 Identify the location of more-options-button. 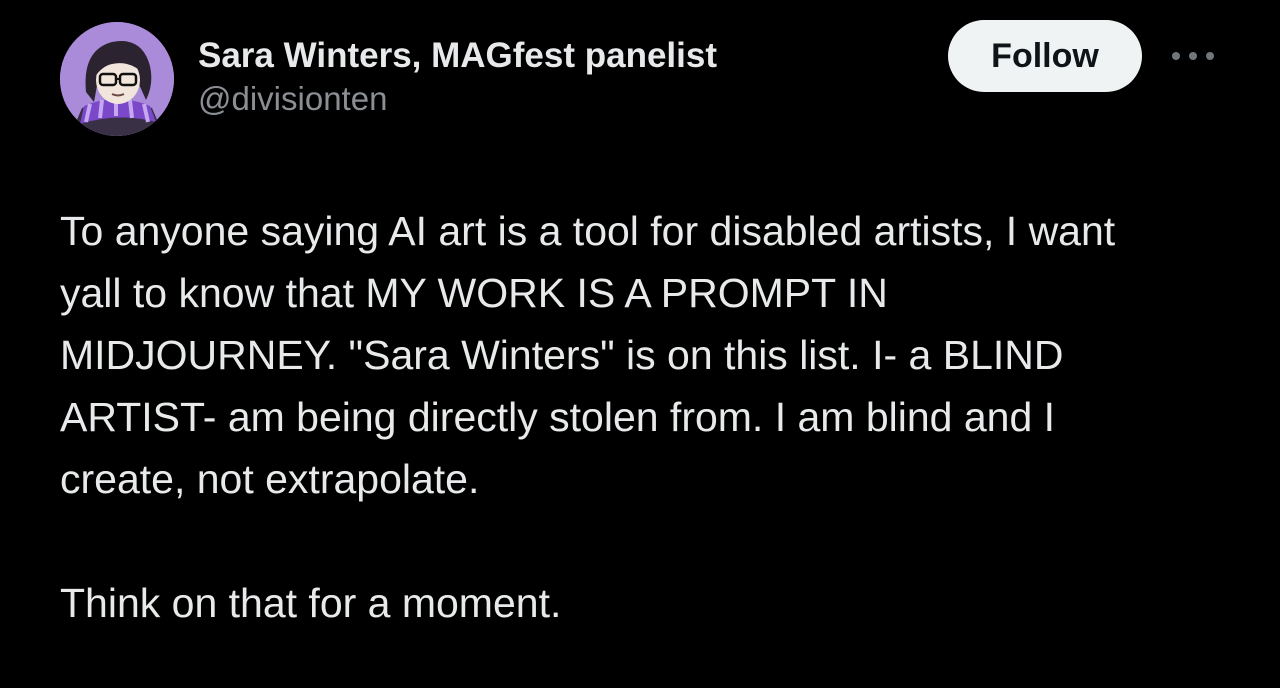
(1193, 56).